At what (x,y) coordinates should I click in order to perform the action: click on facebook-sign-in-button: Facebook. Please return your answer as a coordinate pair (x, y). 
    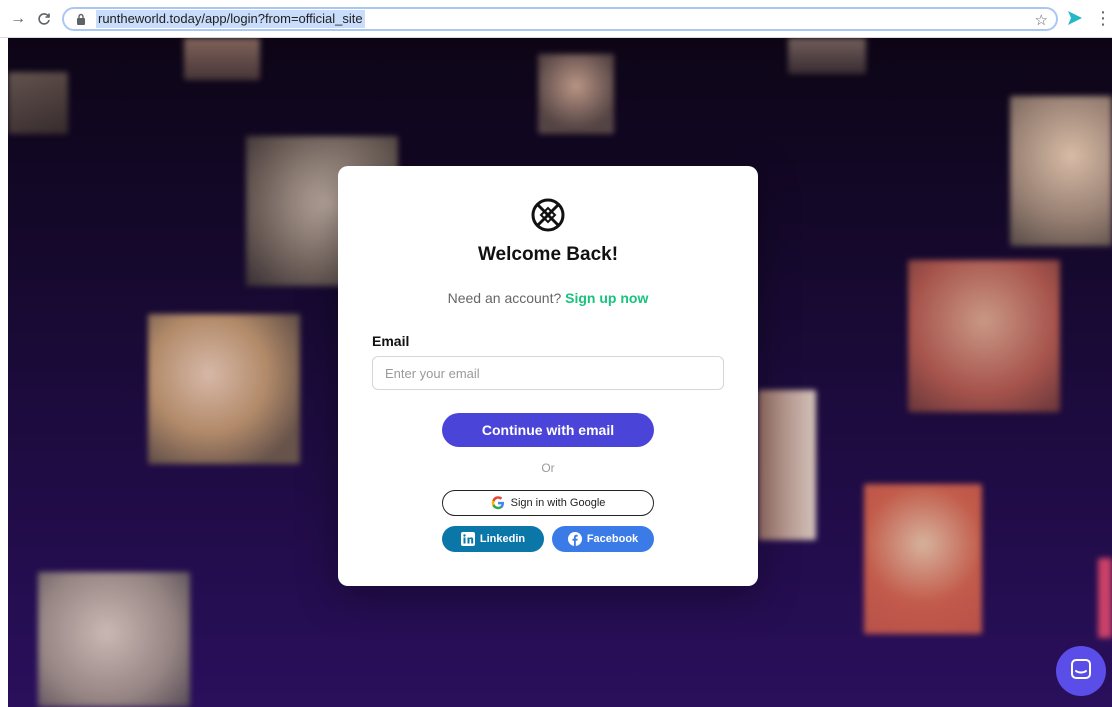
    Looking at the image, I should click on (603, 539).